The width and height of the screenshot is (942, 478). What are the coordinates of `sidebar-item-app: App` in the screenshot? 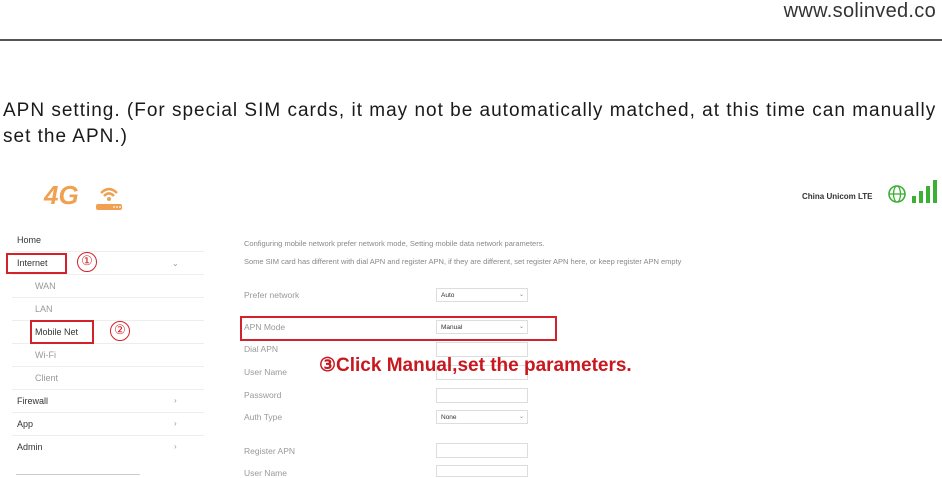 It's located at (25, 424).